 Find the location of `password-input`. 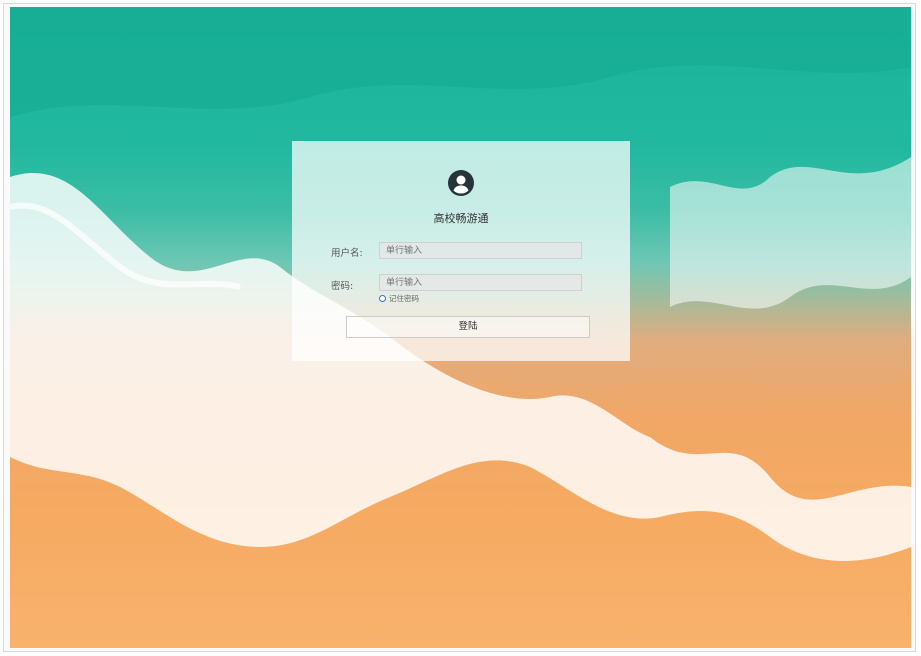

password-input is located at coordinates (480, 282).